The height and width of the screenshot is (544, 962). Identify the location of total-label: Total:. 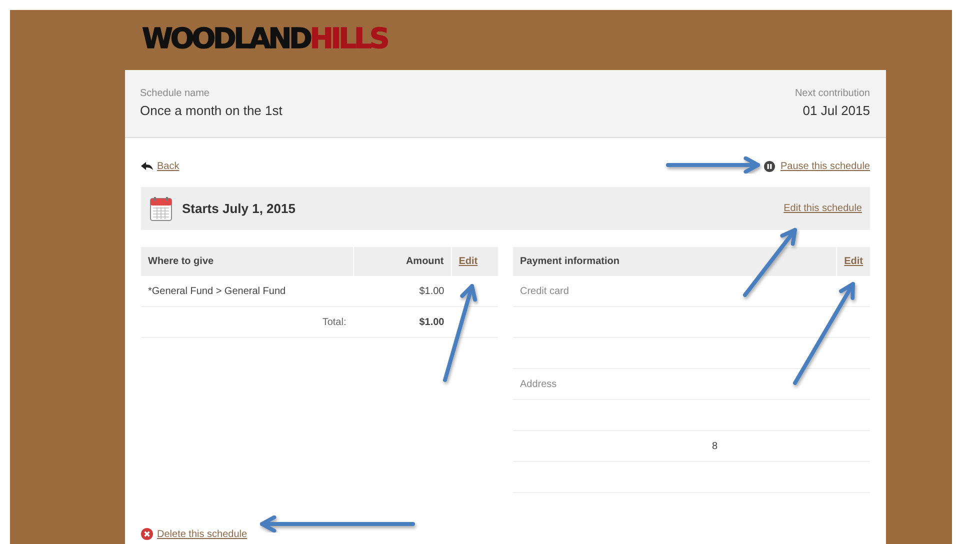
(247, 322).